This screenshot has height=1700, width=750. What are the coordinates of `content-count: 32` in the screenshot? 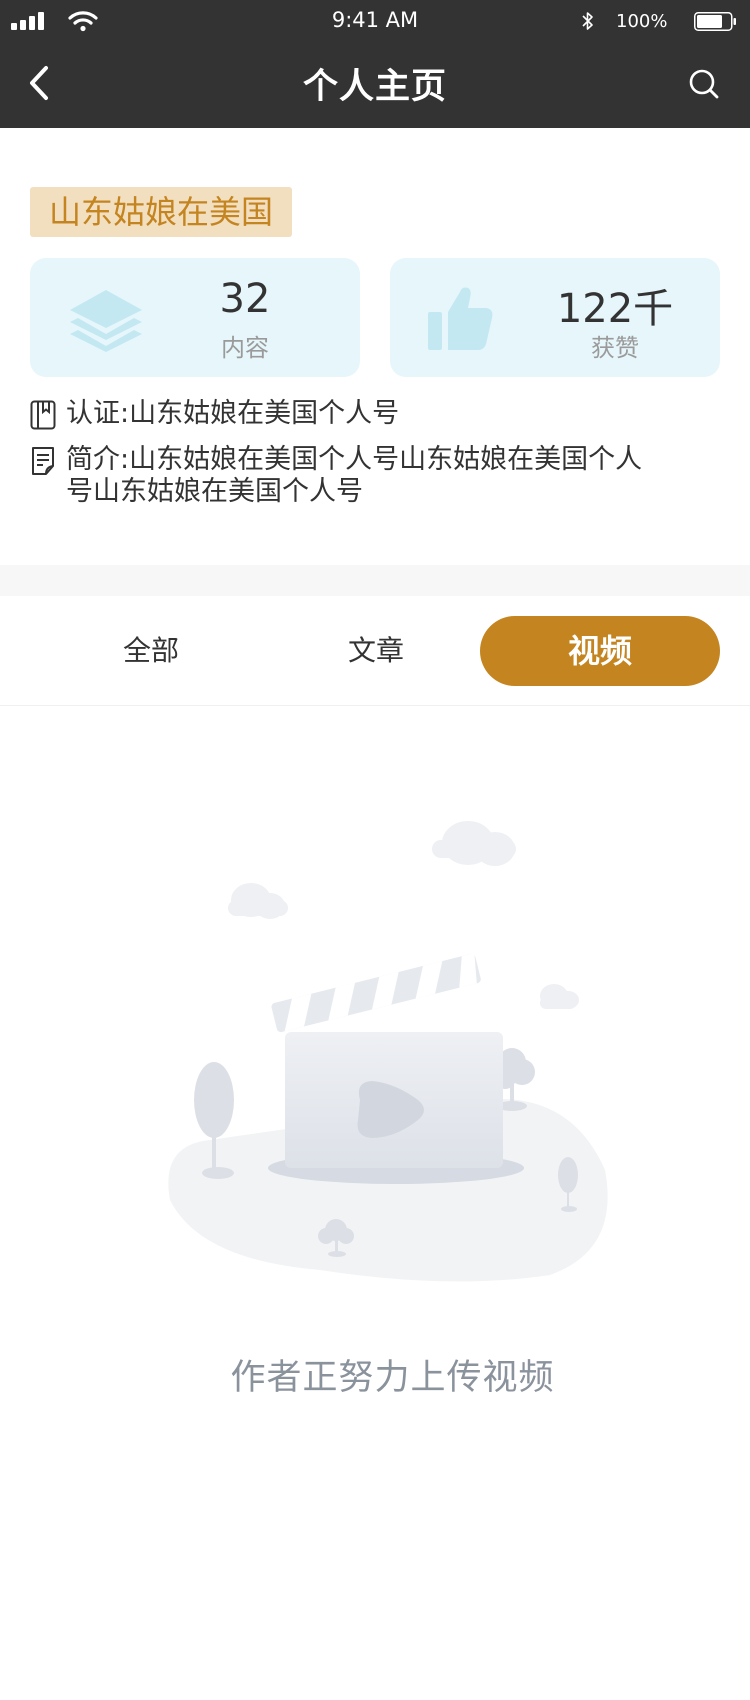 It's located at (245, 299).